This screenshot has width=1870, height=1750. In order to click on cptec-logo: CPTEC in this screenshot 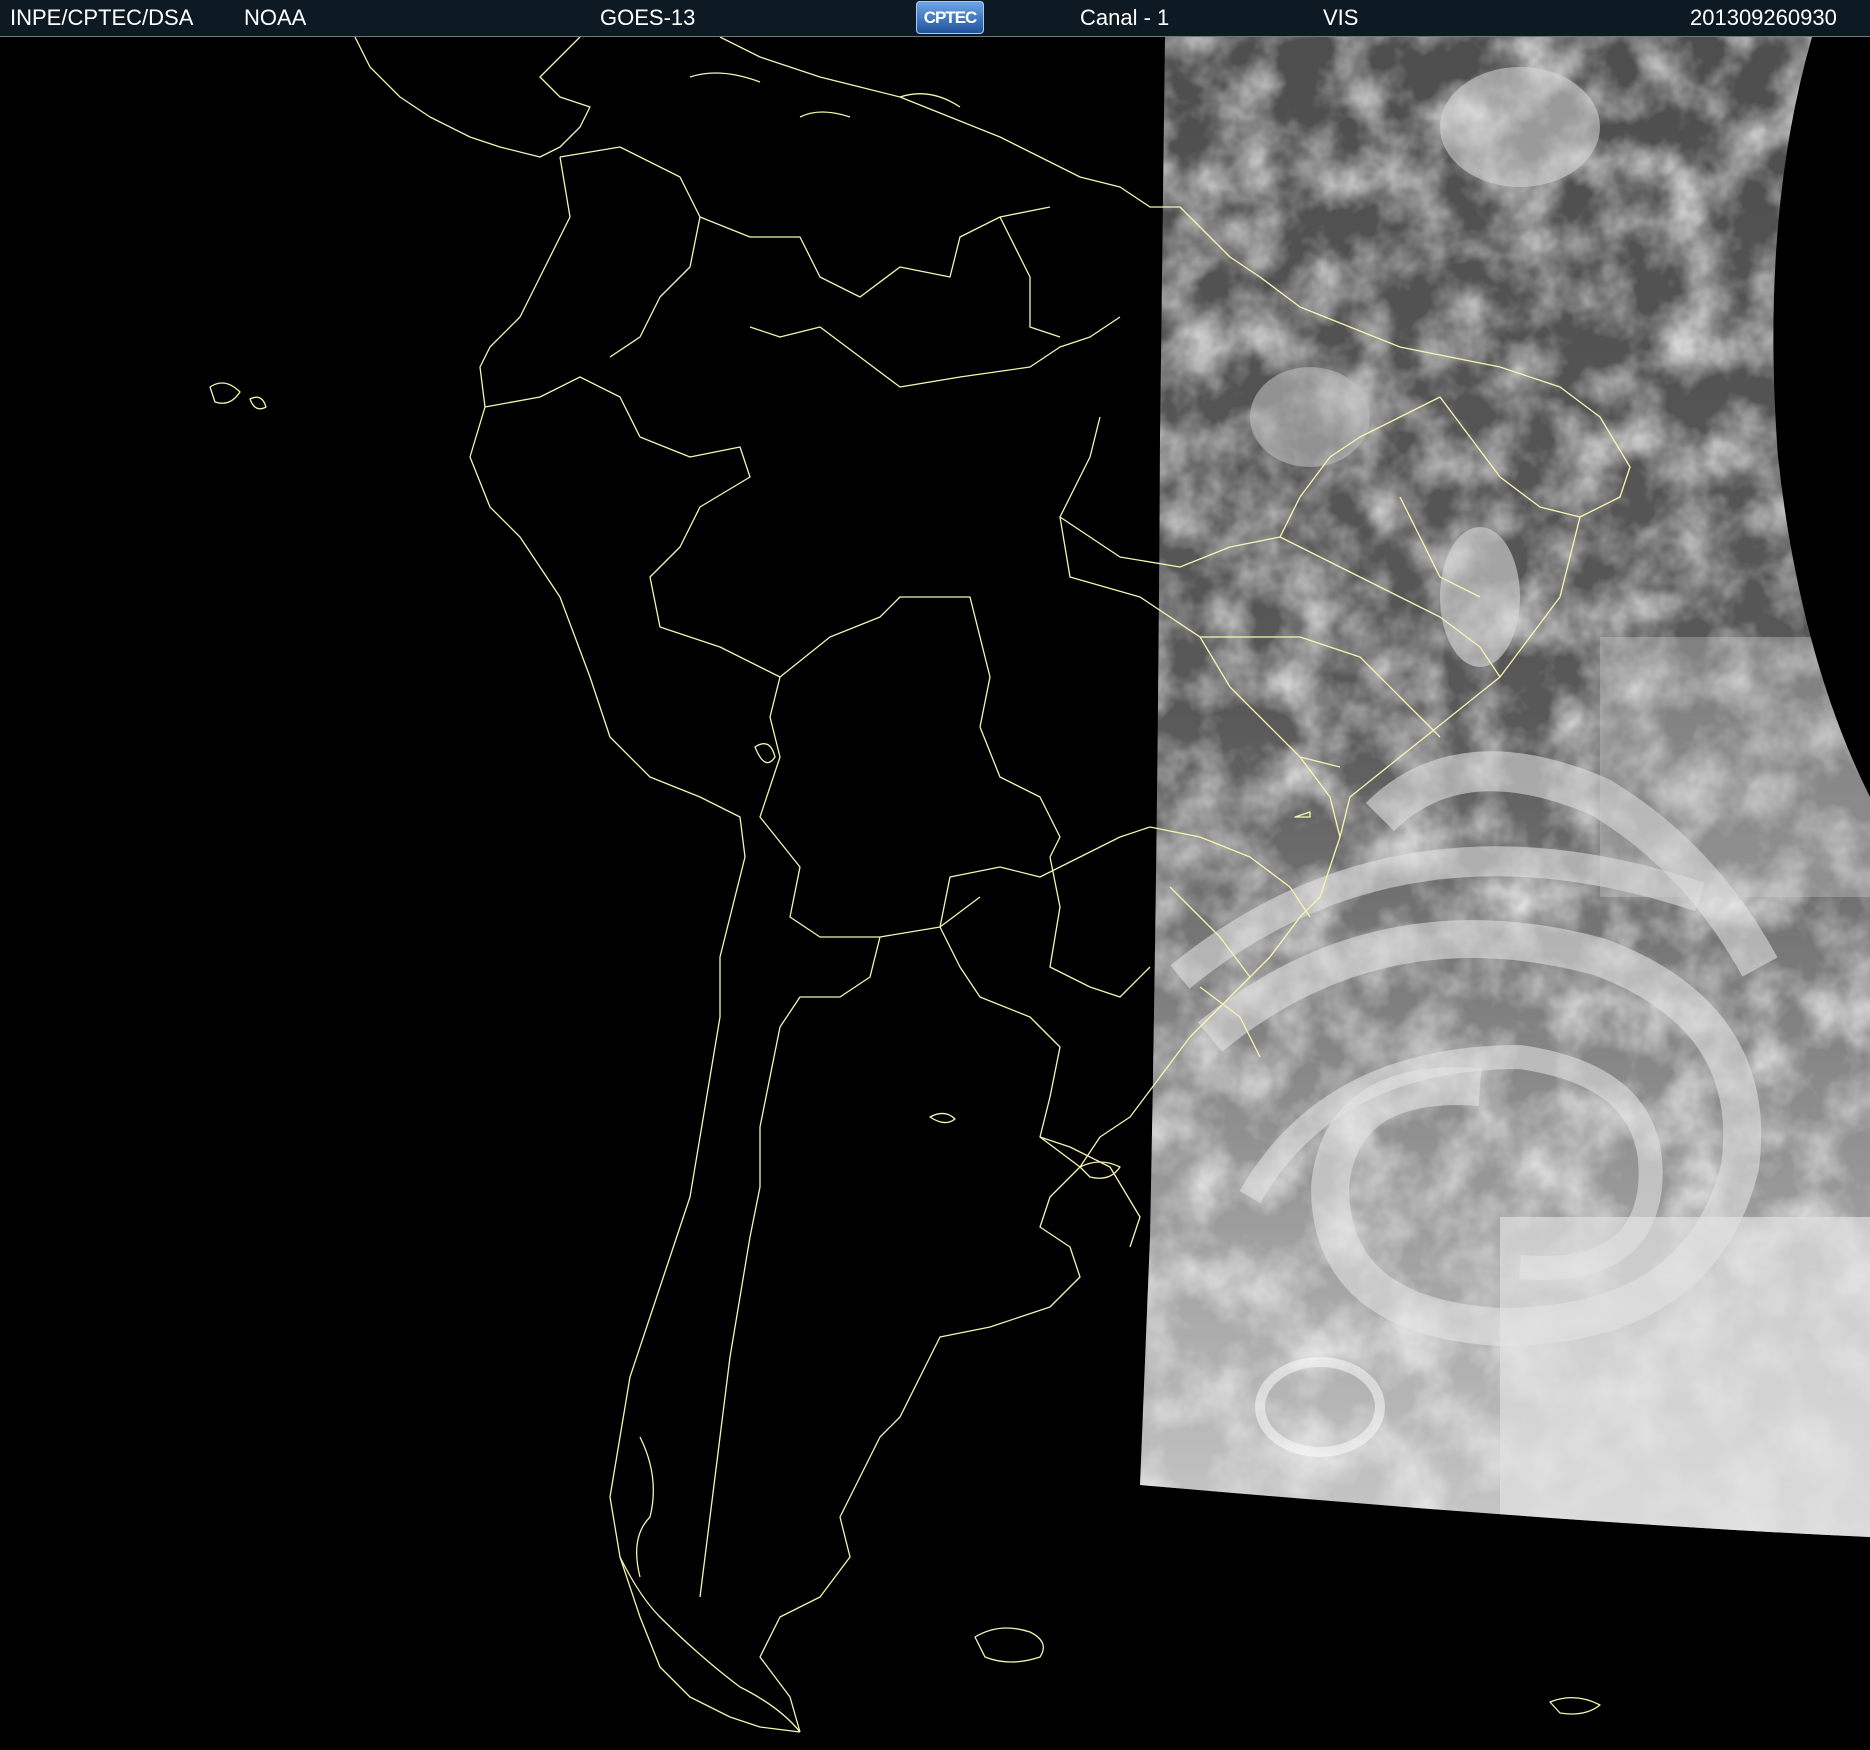, I will do `click(950, 17)`.